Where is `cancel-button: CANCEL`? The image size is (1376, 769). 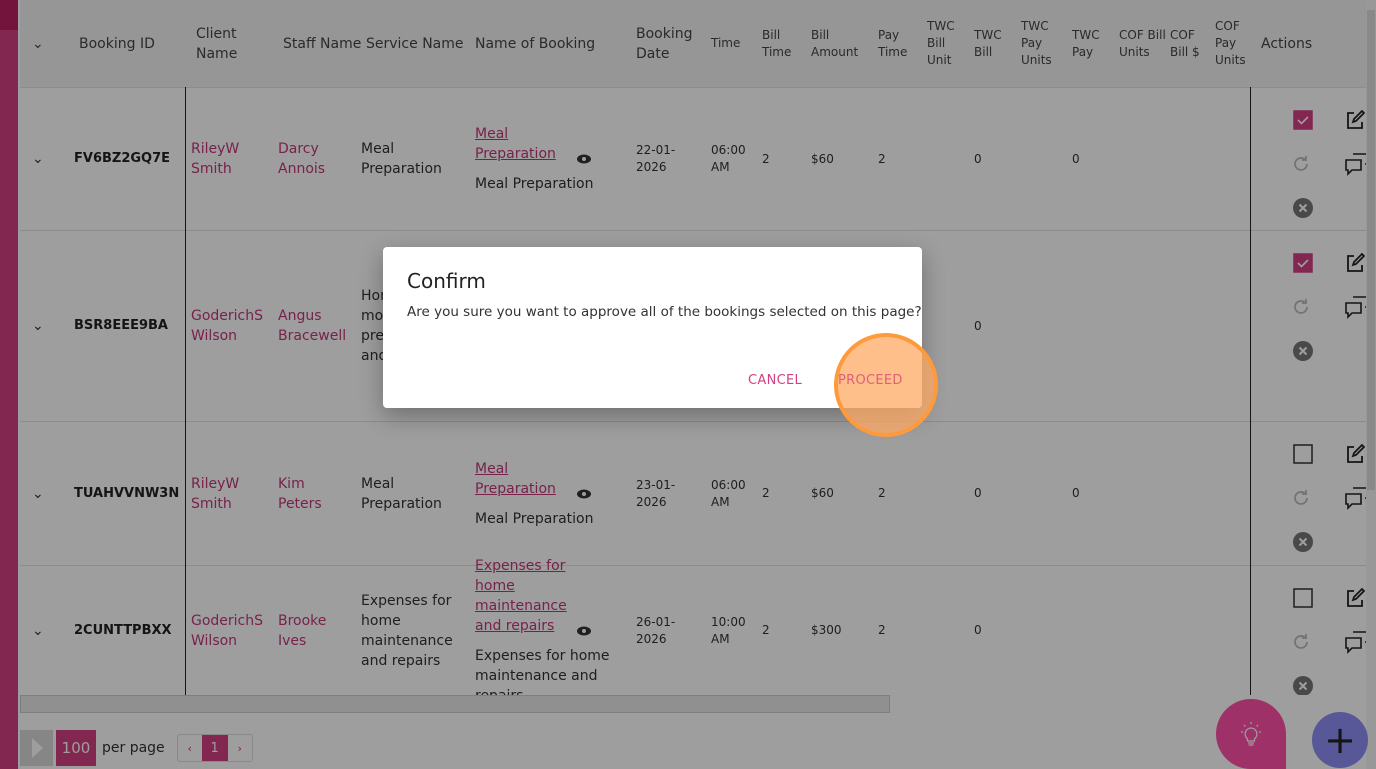
cancel-button: CANCEL is located at coordinates (775, 380).